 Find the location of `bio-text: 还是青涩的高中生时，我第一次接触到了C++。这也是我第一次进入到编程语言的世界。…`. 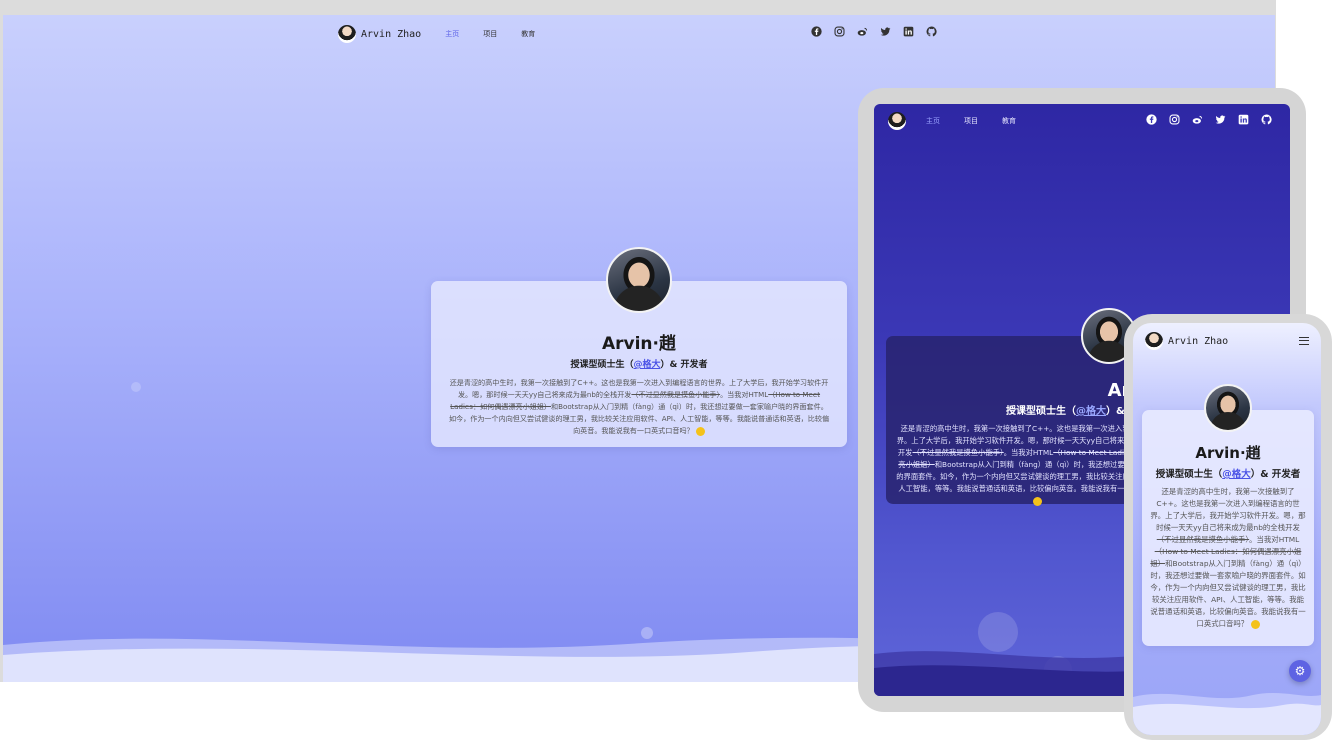

bio-text: 还是青涩的高中生时，我第一次接触到了C++。这也是我第一次进入到编程语言的世界。… is located at coordinates (1228, 509).